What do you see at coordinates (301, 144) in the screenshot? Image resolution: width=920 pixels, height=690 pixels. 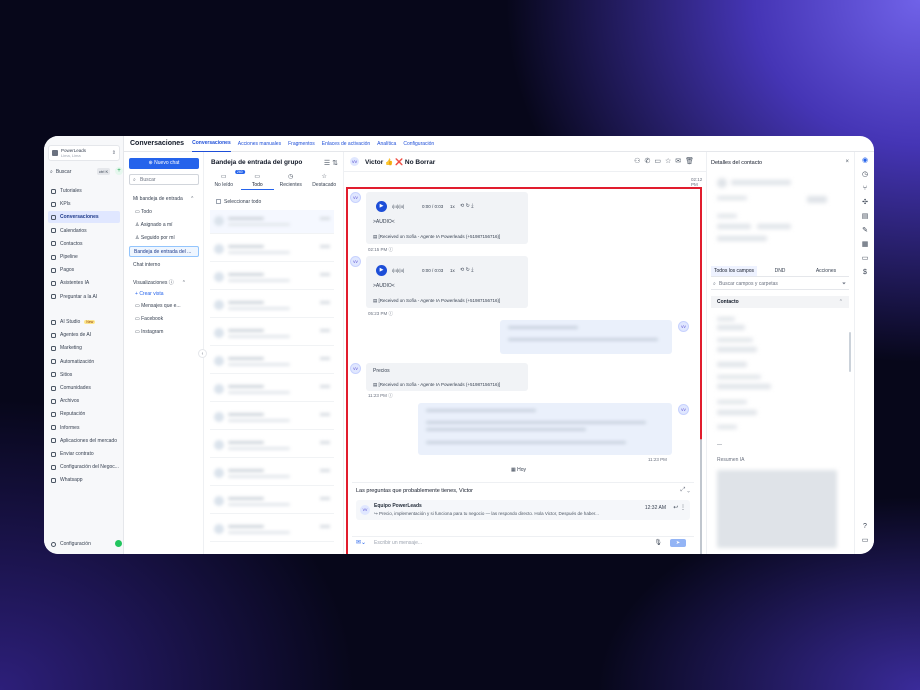 I see `tab-fragmentos: Fragmentos` at bounding box center [301, 144].